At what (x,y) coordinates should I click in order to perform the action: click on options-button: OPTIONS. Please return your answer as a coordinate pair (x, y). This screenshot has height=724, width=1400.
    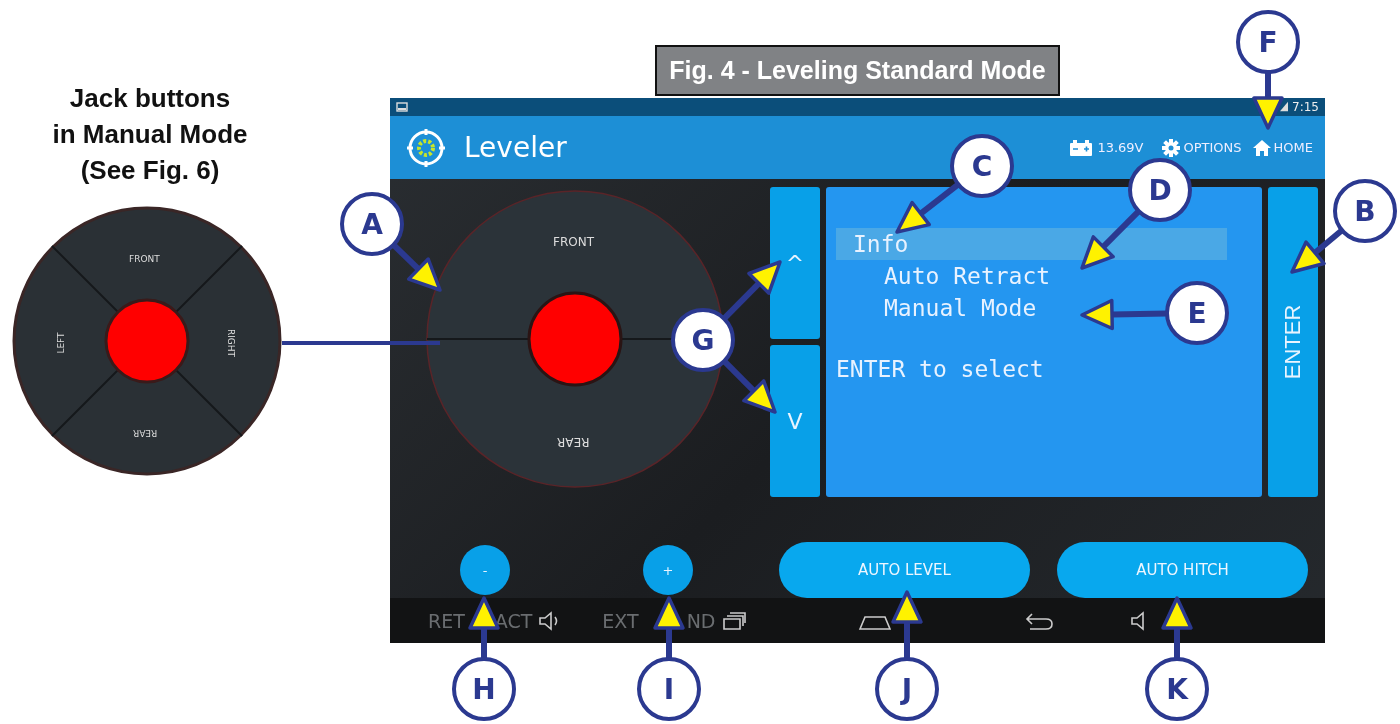
    Looking at the image, I should click on (1201, 147).